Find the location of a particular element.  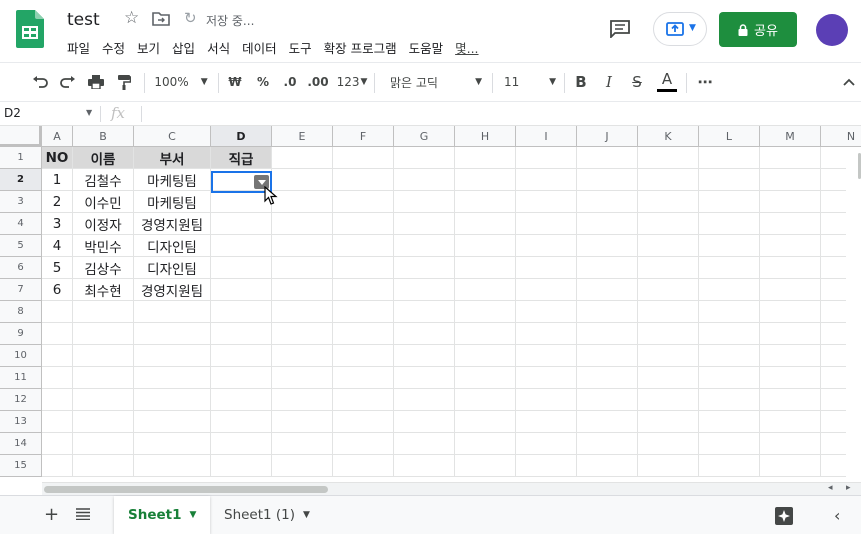

cell-i7 is located at coordinates (546, 290).